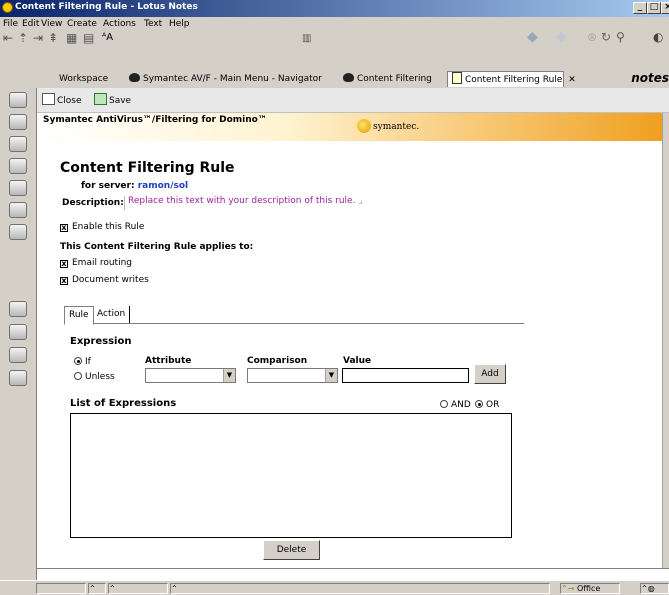  I want to click on recycle-icon, so click(18, 378).